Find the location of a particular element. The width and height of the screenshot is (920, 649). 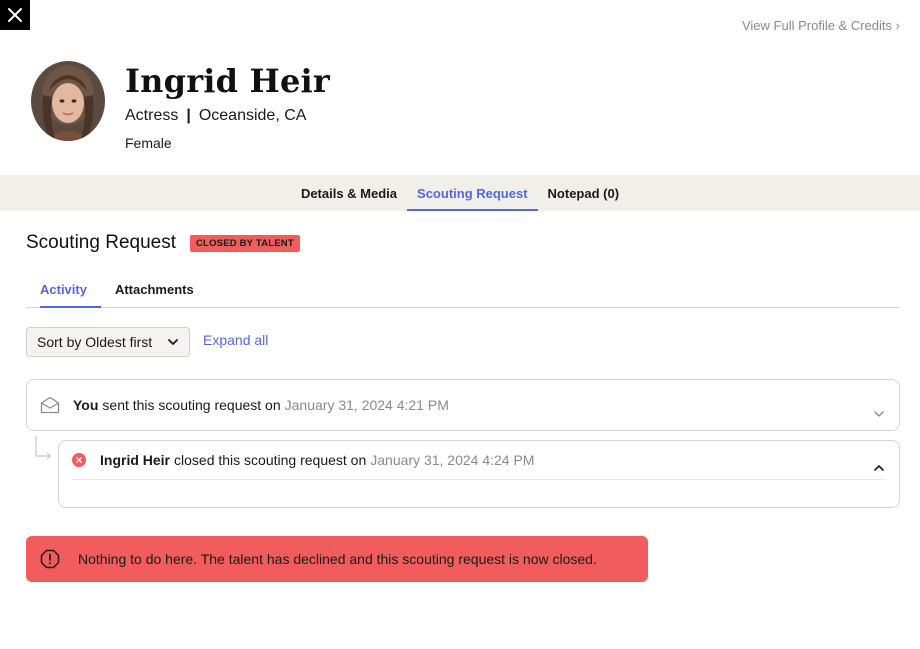

chevron-up-icon is located at coordinates (879, 468).